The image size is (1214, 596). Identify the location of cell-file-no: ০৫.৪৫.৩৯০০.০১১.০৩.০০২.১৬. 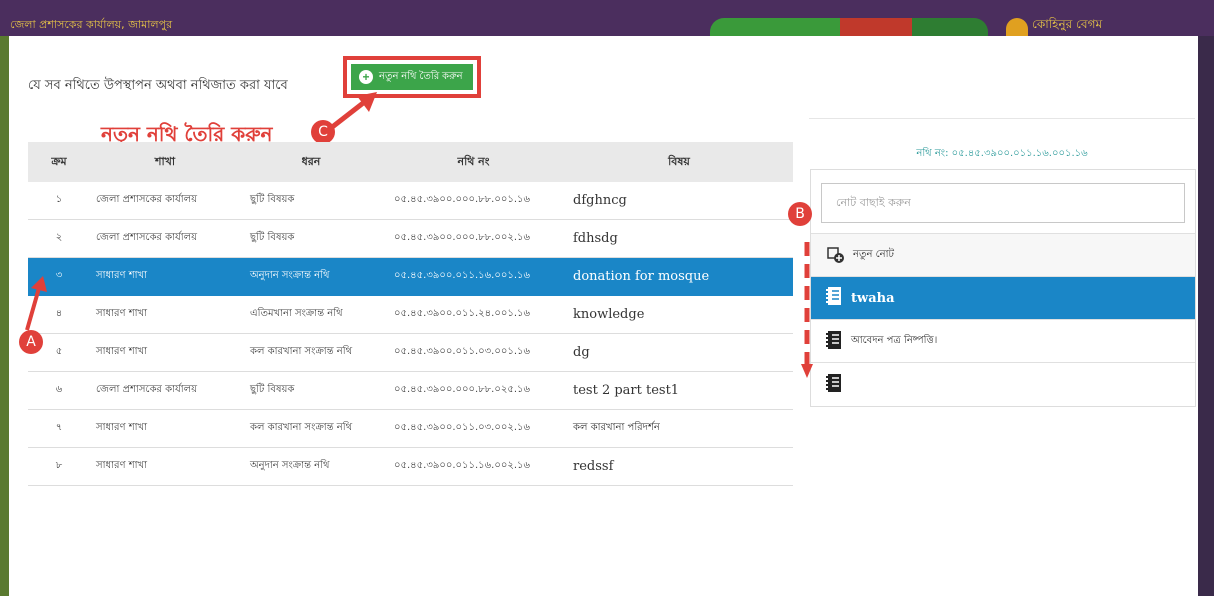
(473, 428).